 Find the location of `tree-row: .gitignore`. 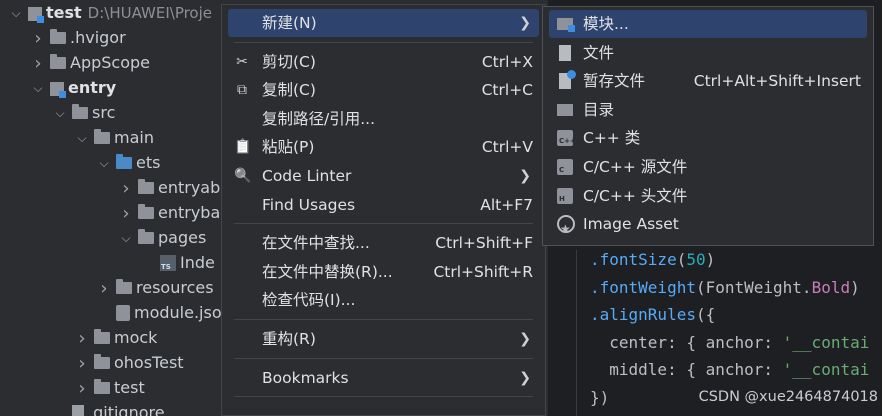

tree-row: .gitignore is located at coordinates (82, 408).